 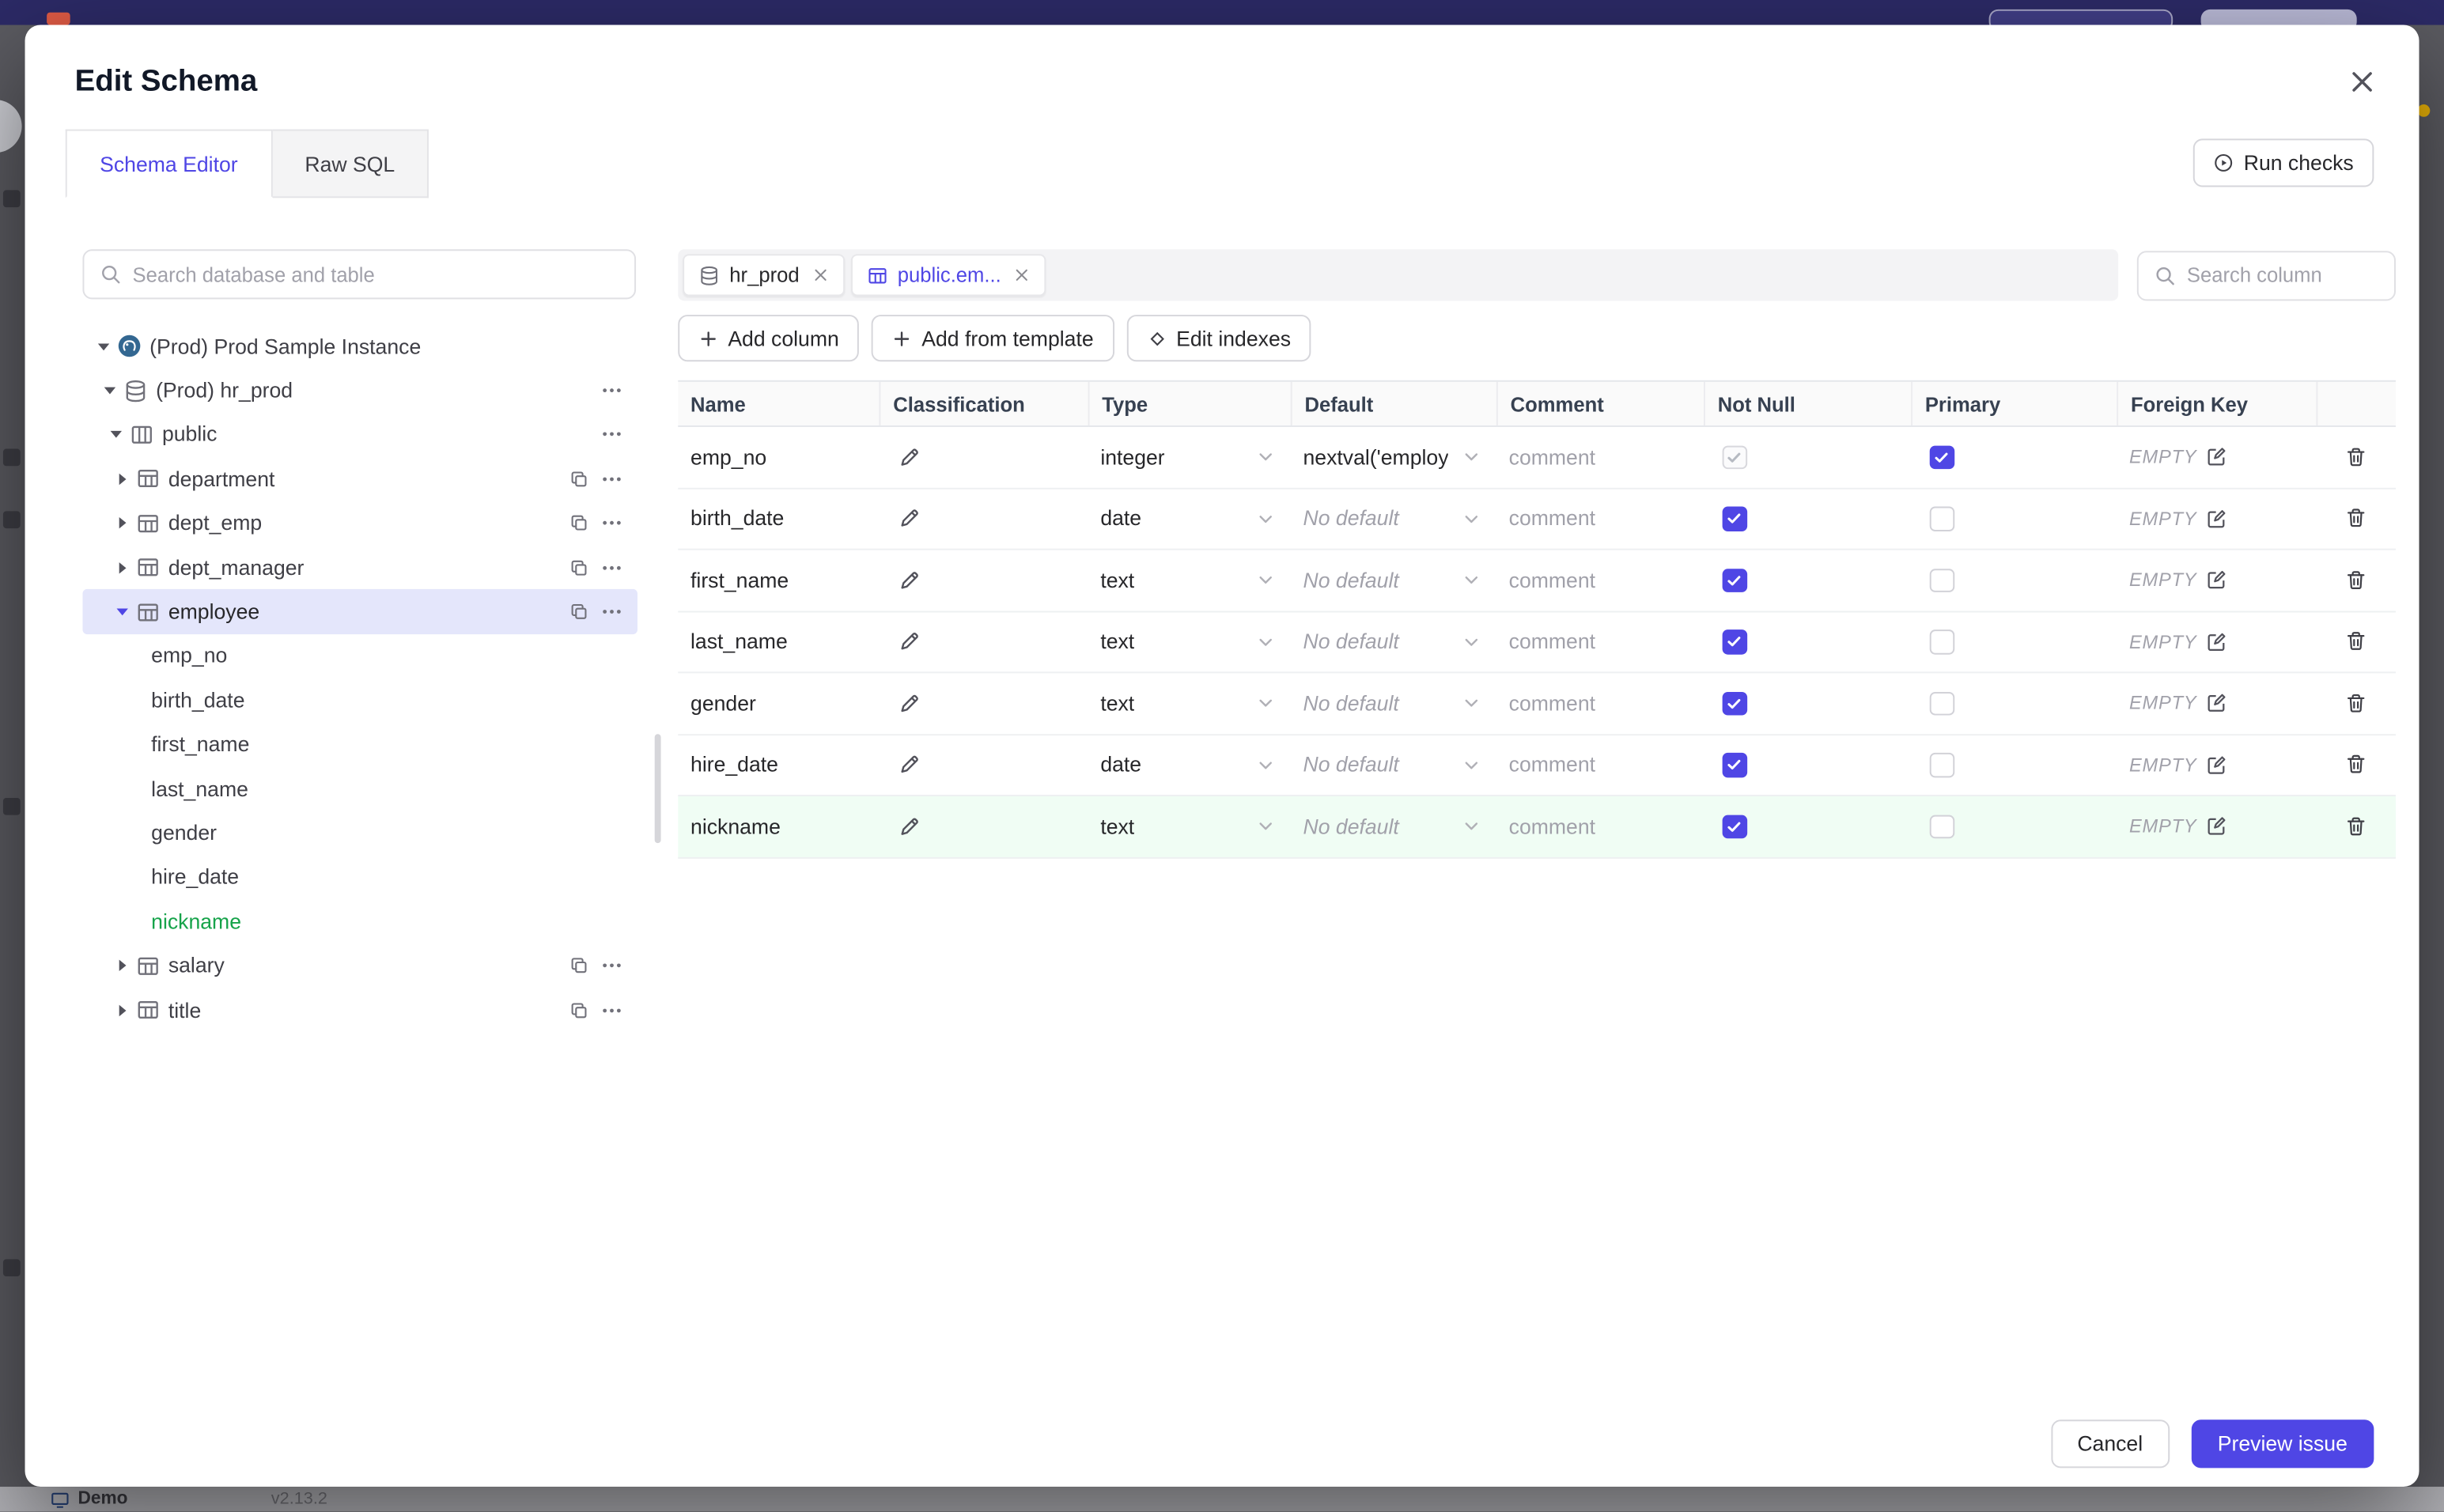 I want to click on tree-column-last-name: last_name, so click(x=359, y=788).